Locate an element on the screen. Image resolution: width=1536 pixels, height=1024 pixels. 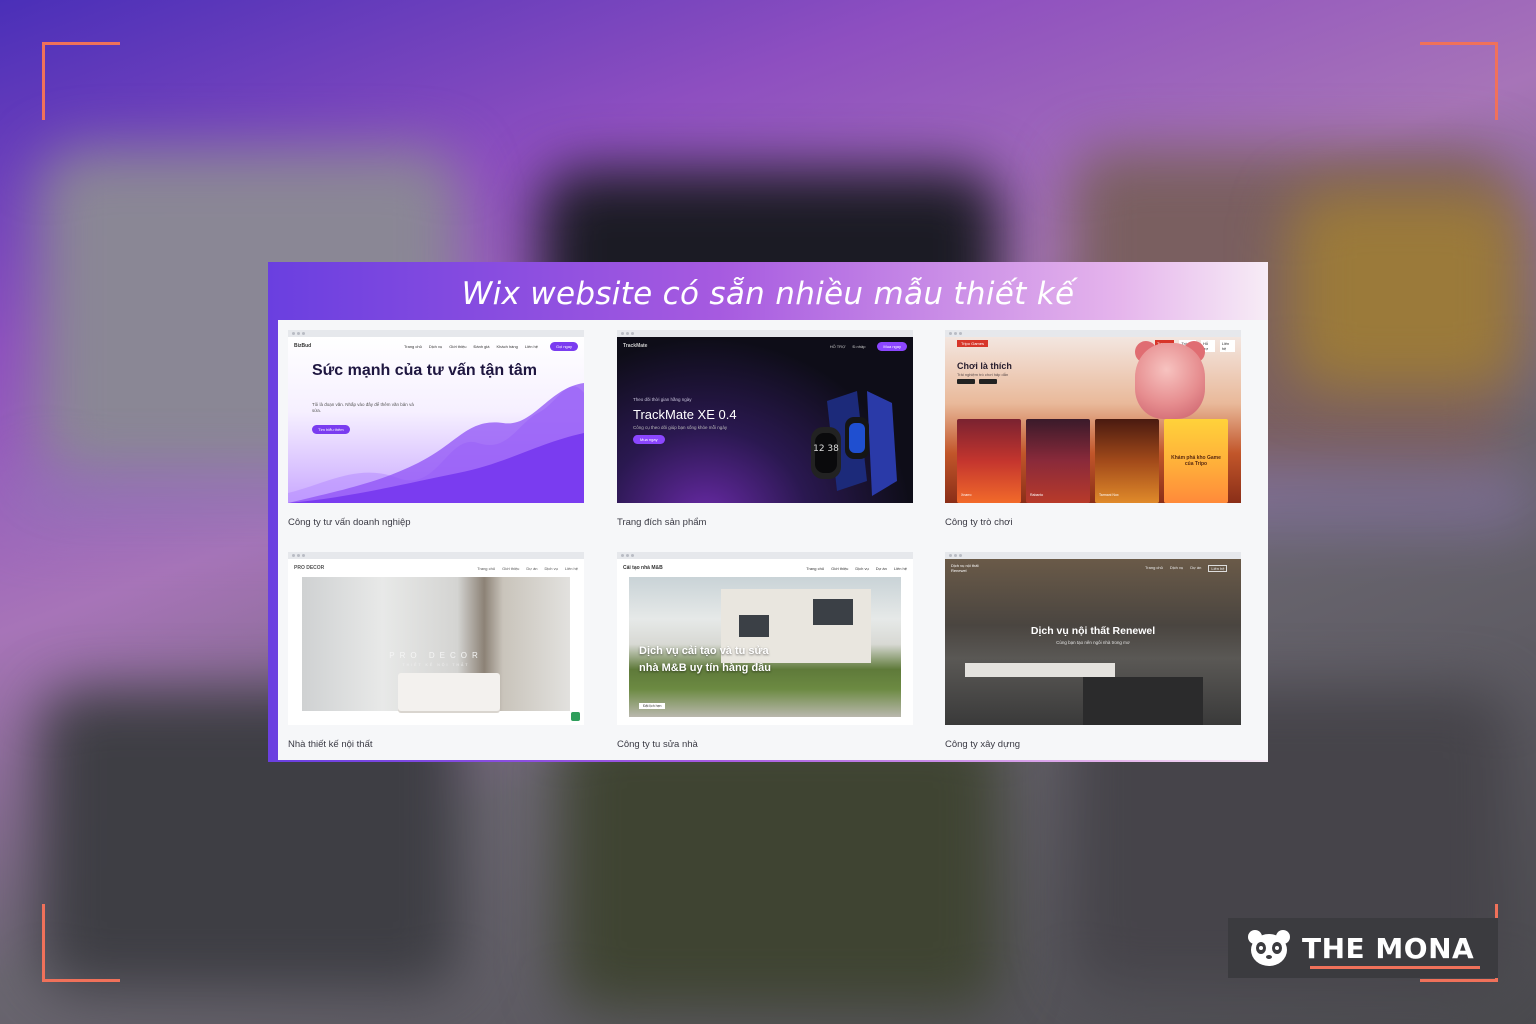
corner-bracket-top-left is located at coordinates (81, 81).